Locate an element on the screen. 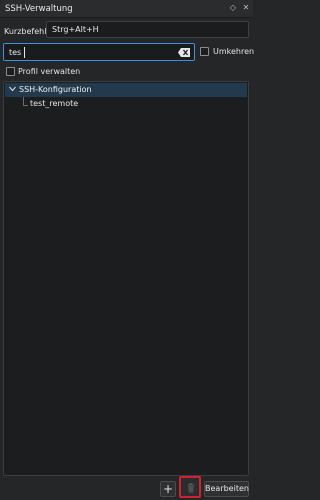 This screenshot has height=500, width=320. tree-item-ssh-config: SSH-Konfiguration is located at coordinates (126, 90).